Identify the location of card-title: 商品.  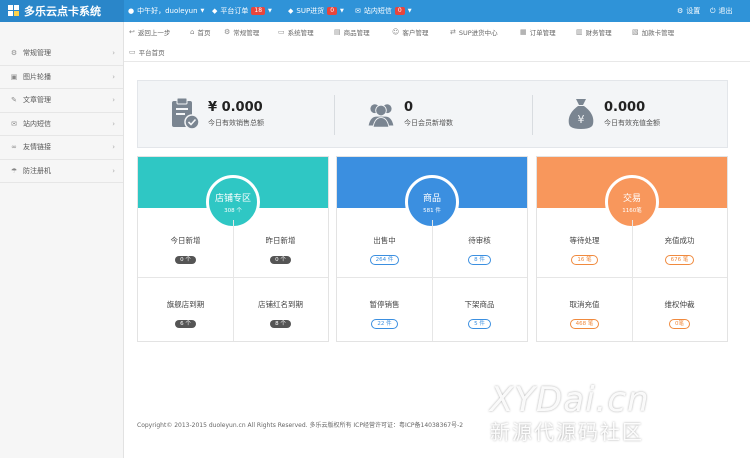
(431, 198).